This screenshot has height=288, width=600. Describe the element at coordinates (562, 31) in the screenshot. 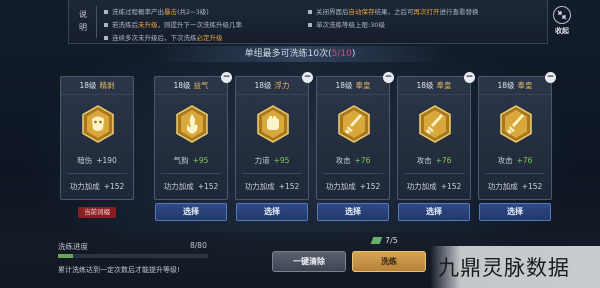

I see `collapse-label: 收起` at that location.